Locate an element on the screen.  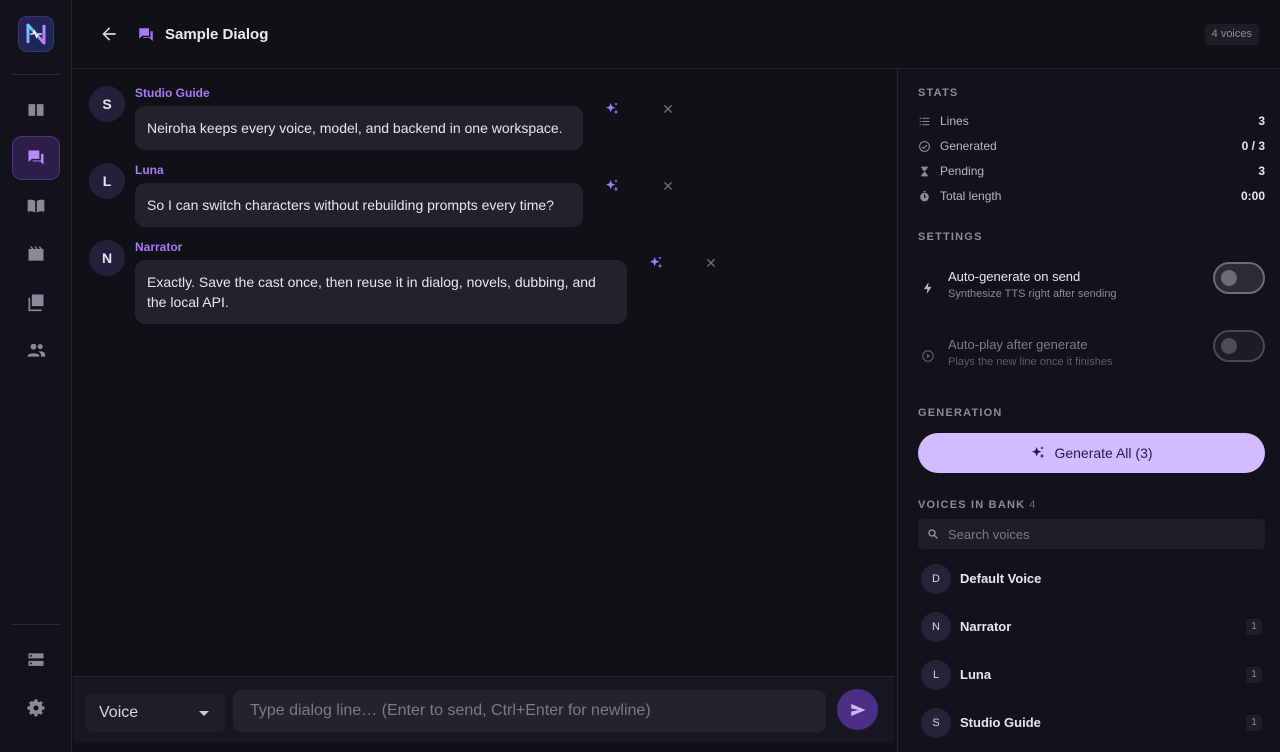
stat-lines: Lines 3 is located at coordinates (1091, 122).